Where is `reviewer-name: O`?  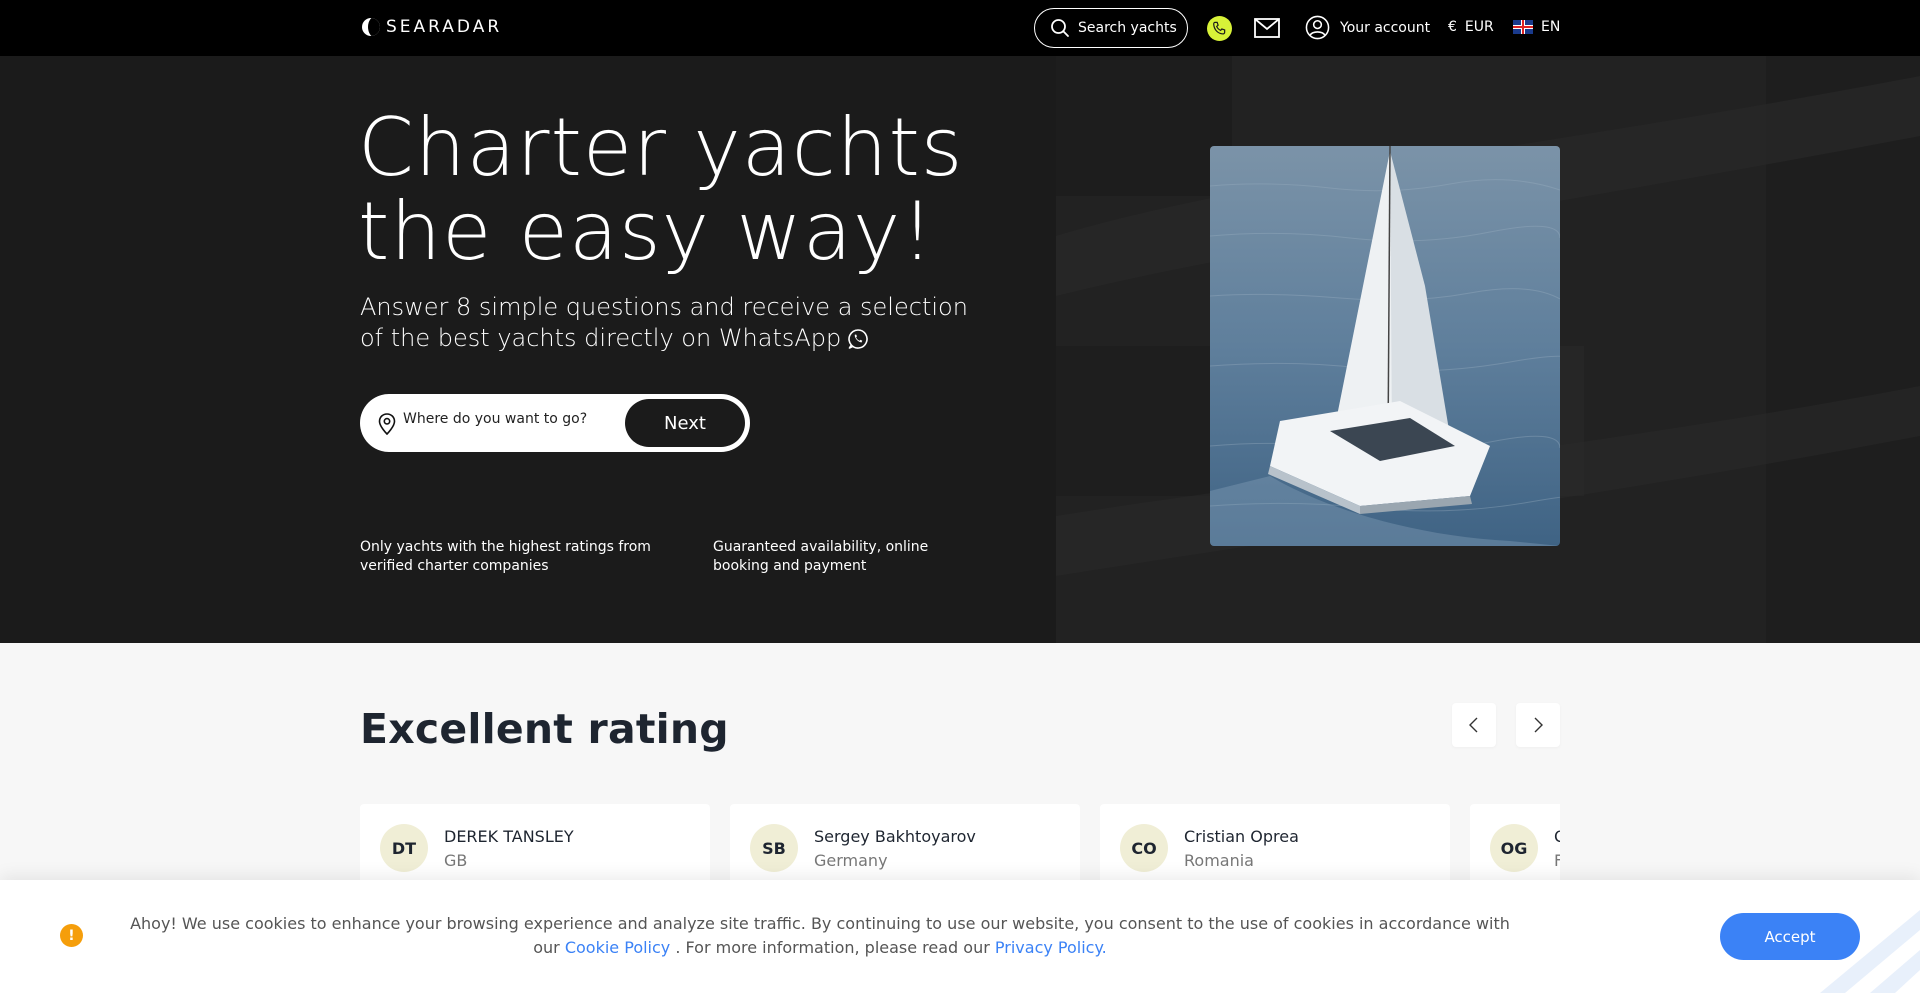
reviewer-name: O is located at coordinates (1557, 836).